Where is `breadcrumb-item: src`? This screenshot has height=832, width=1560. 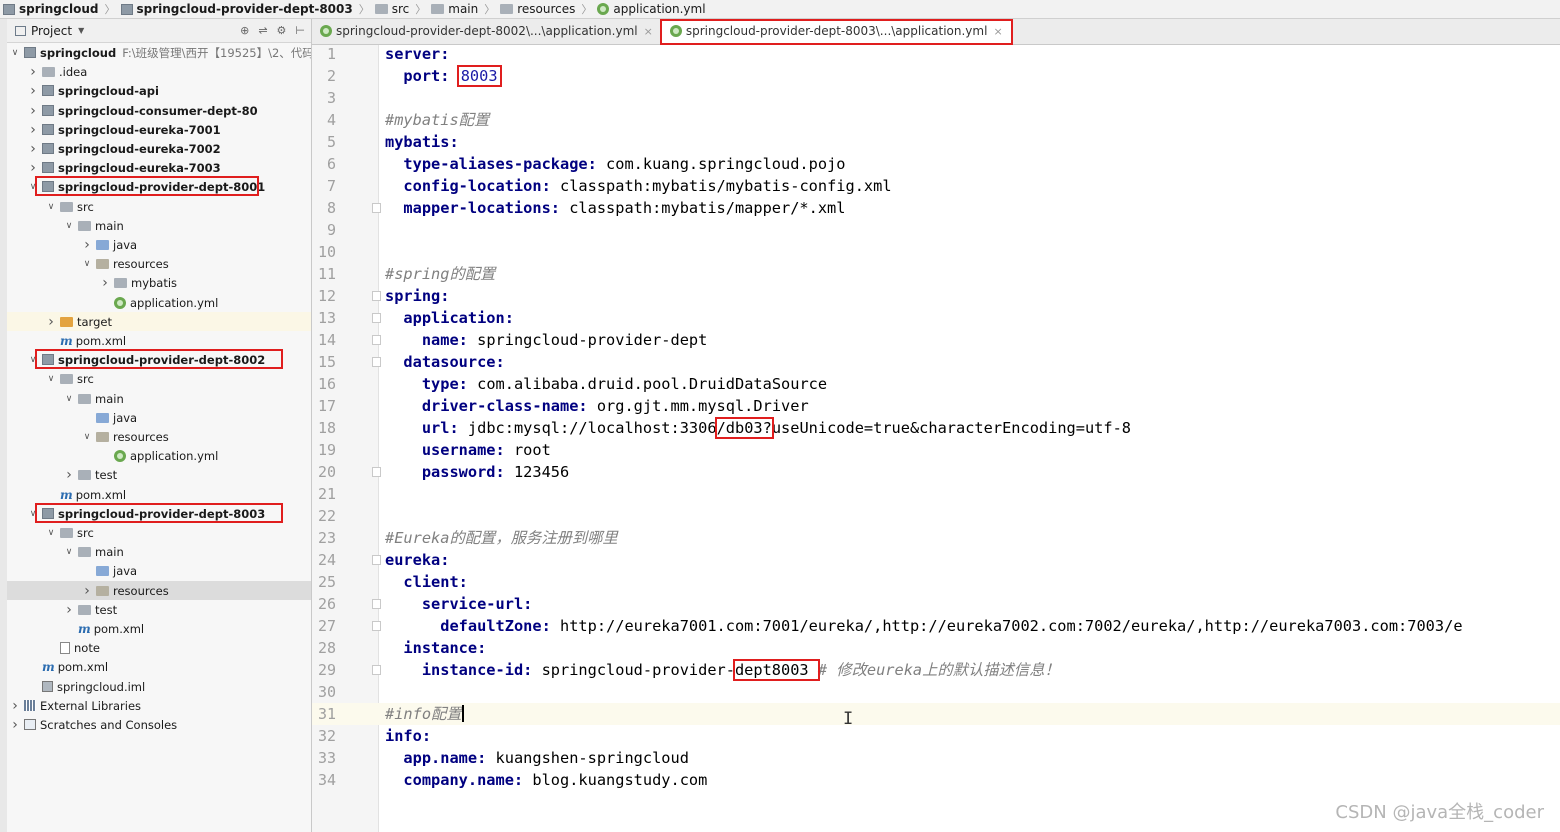
breadcrumb-item: src is located at coordinates (393, 9).